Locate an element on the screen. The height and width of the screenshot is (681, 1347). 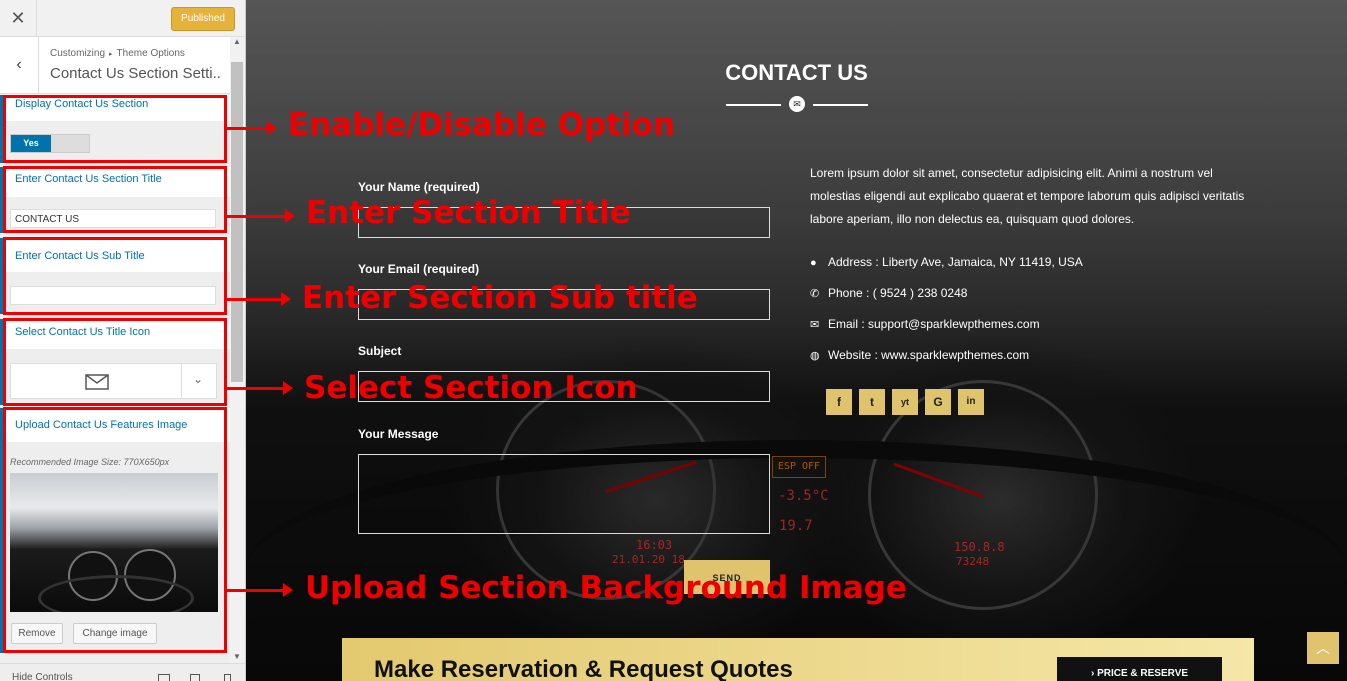
google-icon: G is located at coordinates (938, 402).